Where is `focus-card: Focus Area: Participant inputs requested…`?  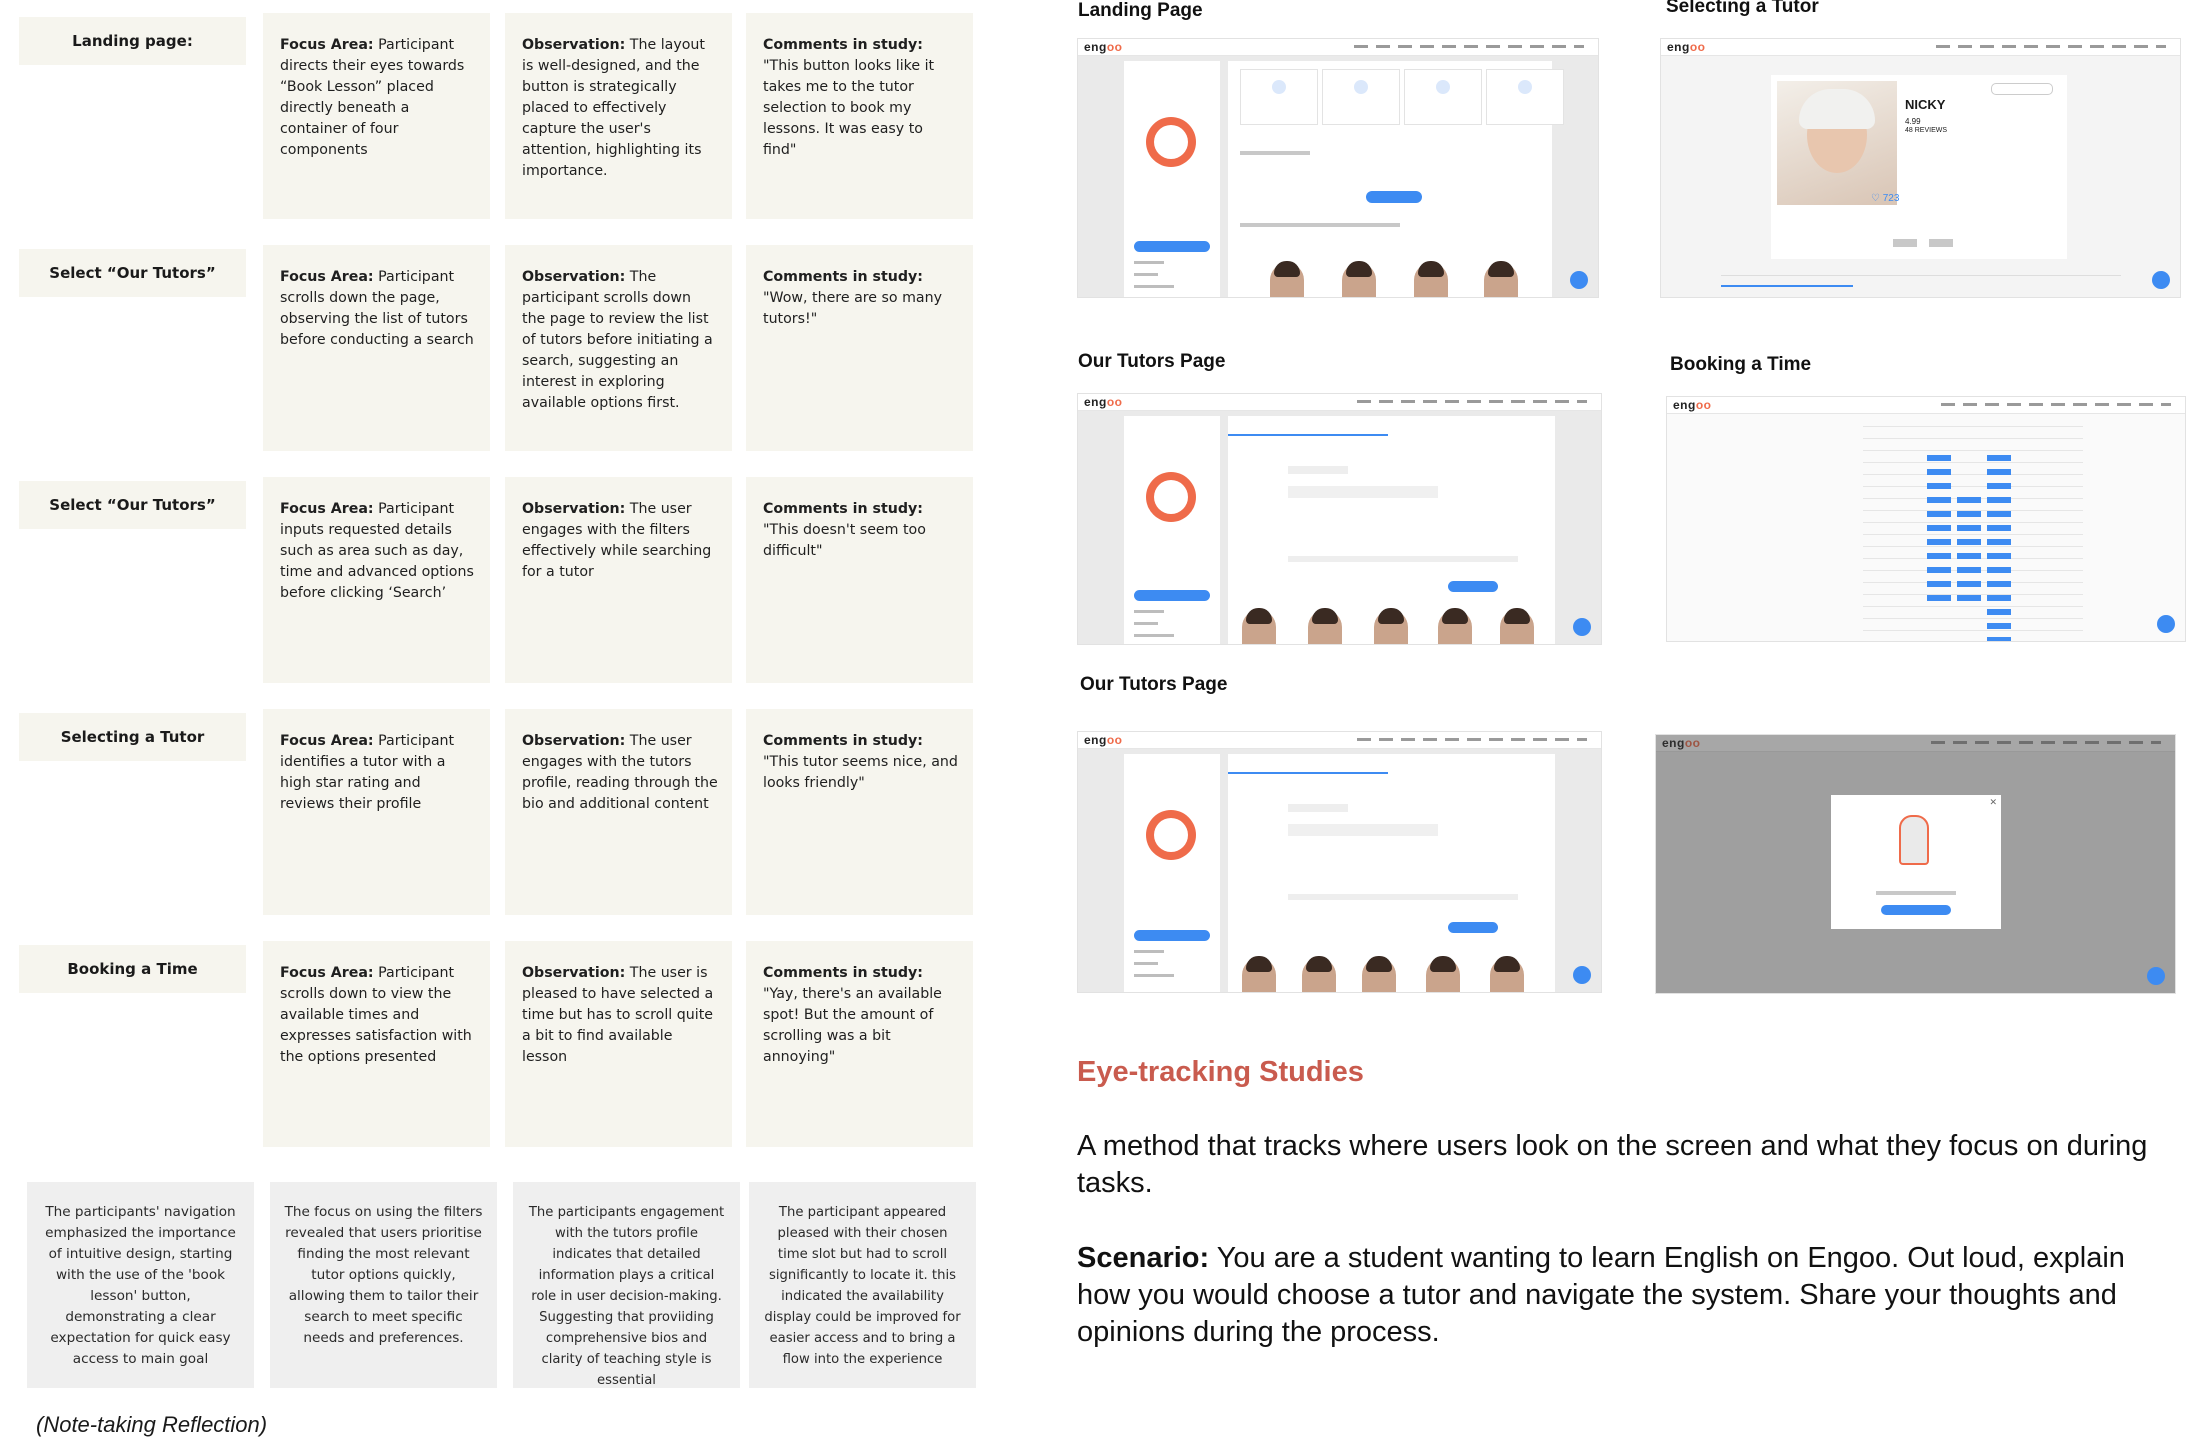
focus-card: Focus Area: Participant inputs requested… is located at coordinates (376, 580).